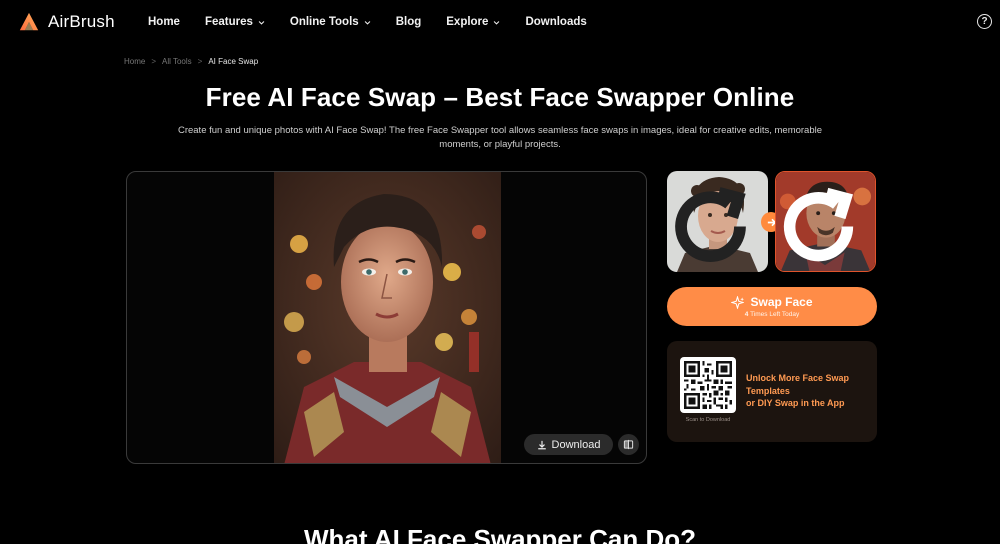 The image size is (1000, 544). I want to click on section-heading: What AI Face Swapper Can Do?, so click(500, 534).